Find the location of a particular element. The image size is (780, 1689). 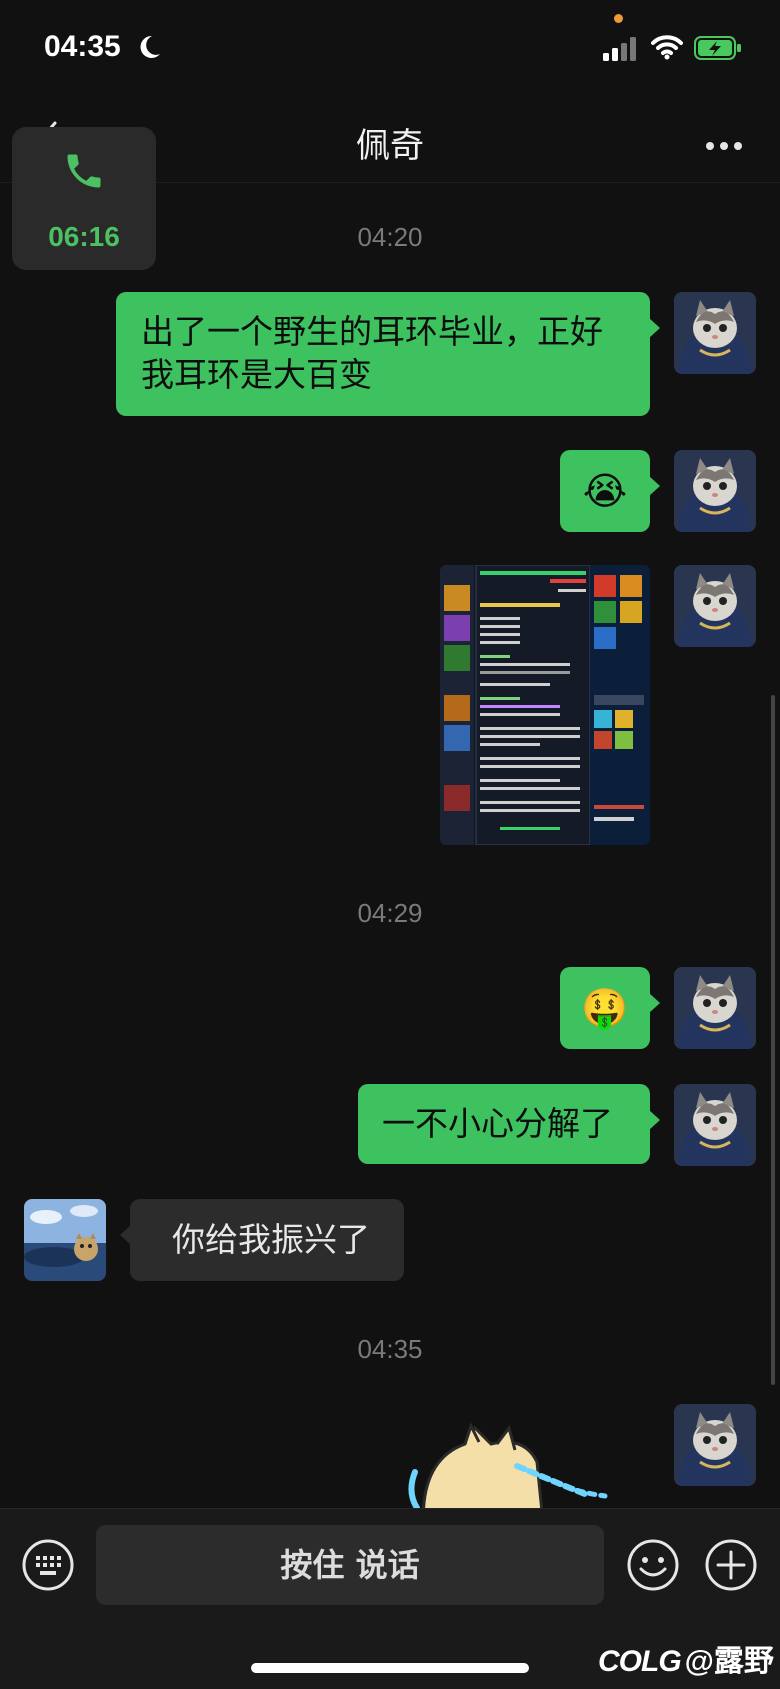

scrollbar is located at coordinates (773, 1040).